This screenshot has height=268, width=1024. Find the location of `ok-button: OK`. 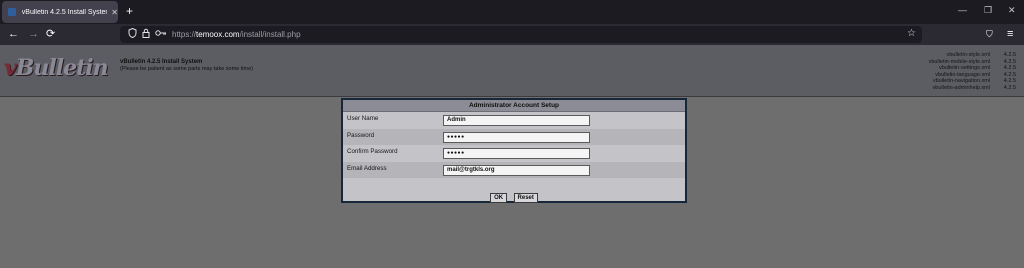

ok-button: OK is located at coordinates (499, 198).